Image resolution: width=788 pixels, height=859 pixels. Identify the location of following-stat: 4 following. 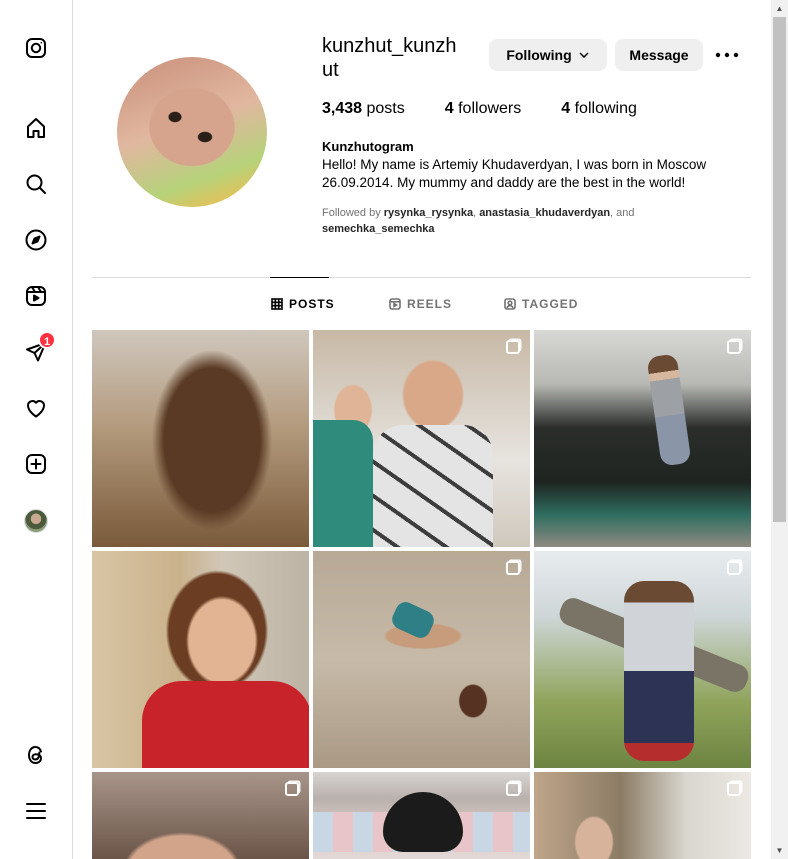
(599, 109).